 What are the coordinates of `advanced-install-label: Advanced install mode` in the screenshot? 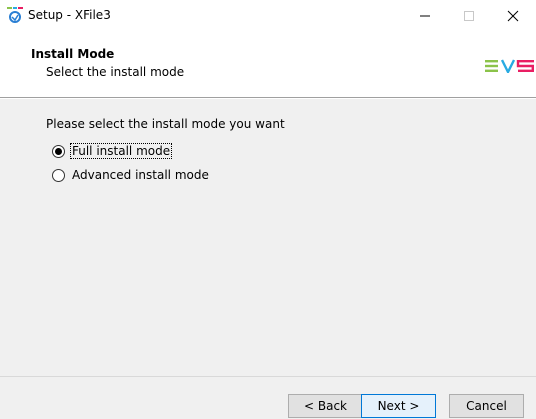 It's located at (140, 175).